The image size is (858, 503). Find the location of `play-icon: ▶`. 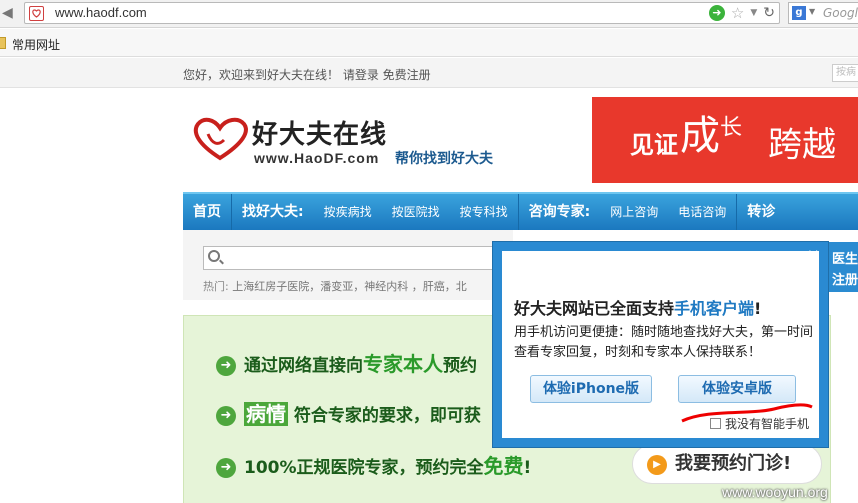

play-icon: ▶ is located at coordinates (657, 465).